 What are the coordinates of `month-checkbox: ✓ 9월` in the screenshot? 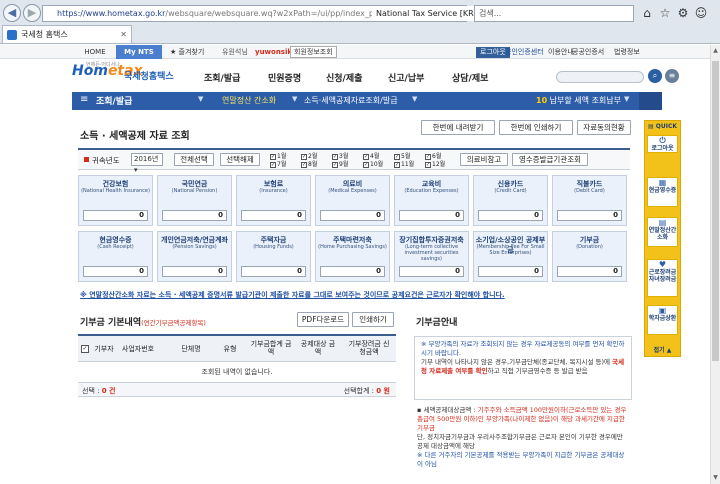 It's located at (340, 164).